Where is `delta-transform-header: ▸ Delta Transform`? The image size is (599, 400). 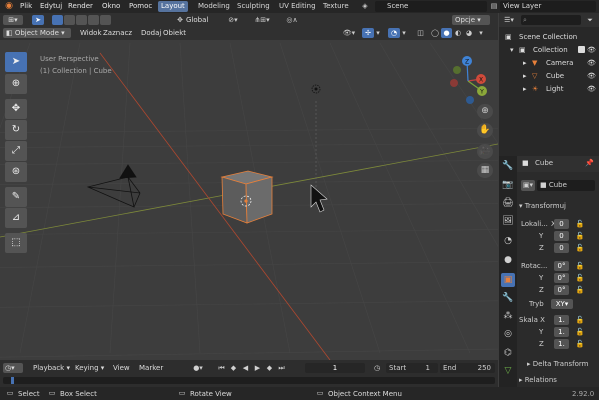 delta-transform-header: ▸ Delta Transform is located at coordinates (557, 364).